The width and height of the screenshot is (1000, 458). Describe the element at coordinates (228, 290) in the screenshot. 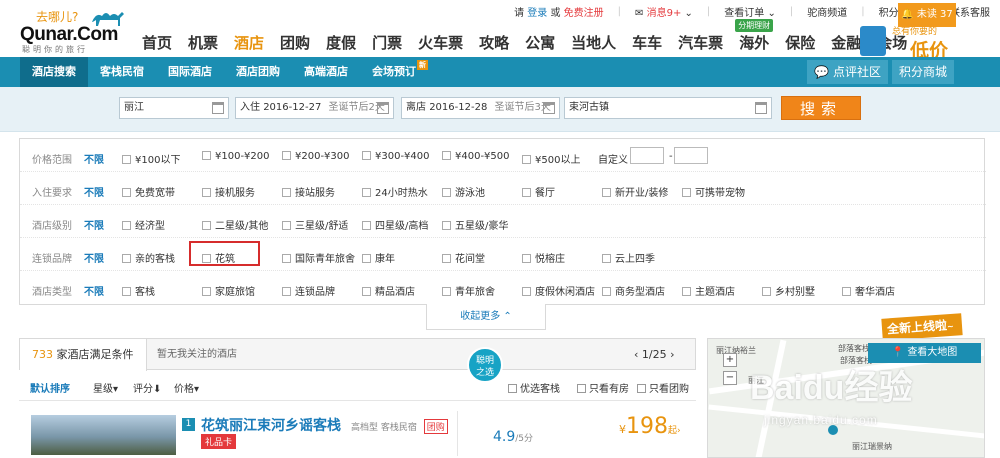

I see `filter-option: 家庭旅馆` at that location.